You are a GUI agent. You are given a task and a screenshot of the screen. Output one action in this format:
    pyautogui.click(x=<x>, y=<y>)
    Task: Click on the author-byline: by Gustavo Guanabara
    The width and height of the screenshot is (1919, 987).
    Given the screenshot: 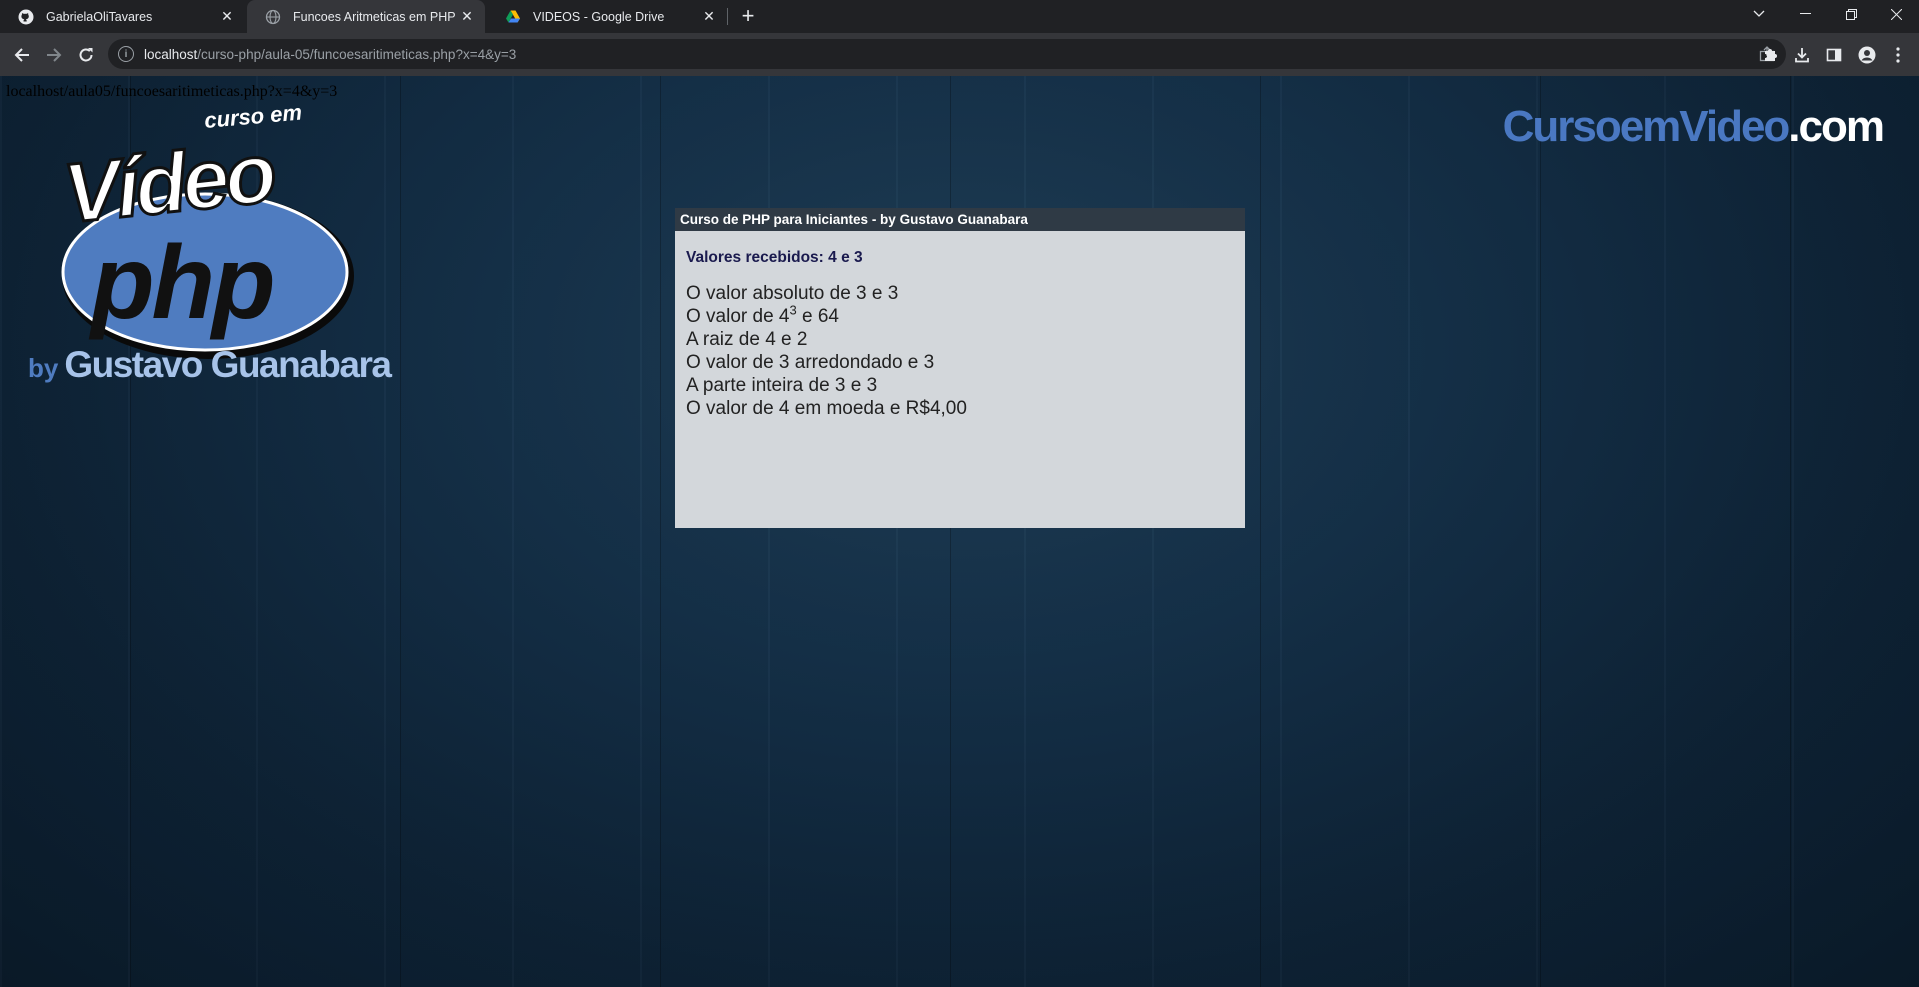 What is the action you would take?
    pyautogui.click(x=210, y=365)
    